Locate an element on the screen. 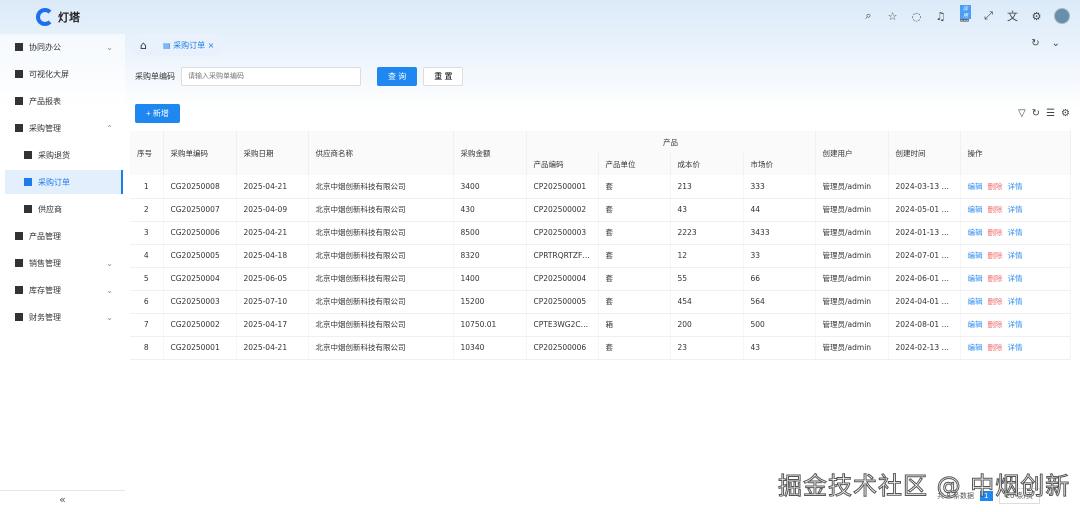  chevron-down-icon: ⌄ is located at coordinates (1056, 43).